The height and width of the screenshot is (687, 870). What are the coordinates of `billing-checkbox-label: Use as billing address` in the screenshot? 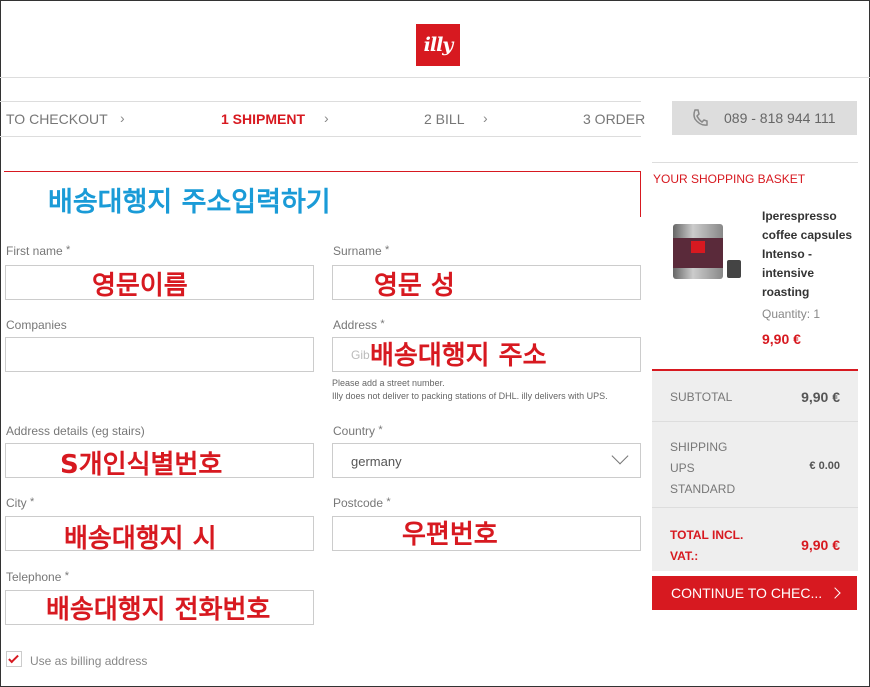 It's located at (88, 661).